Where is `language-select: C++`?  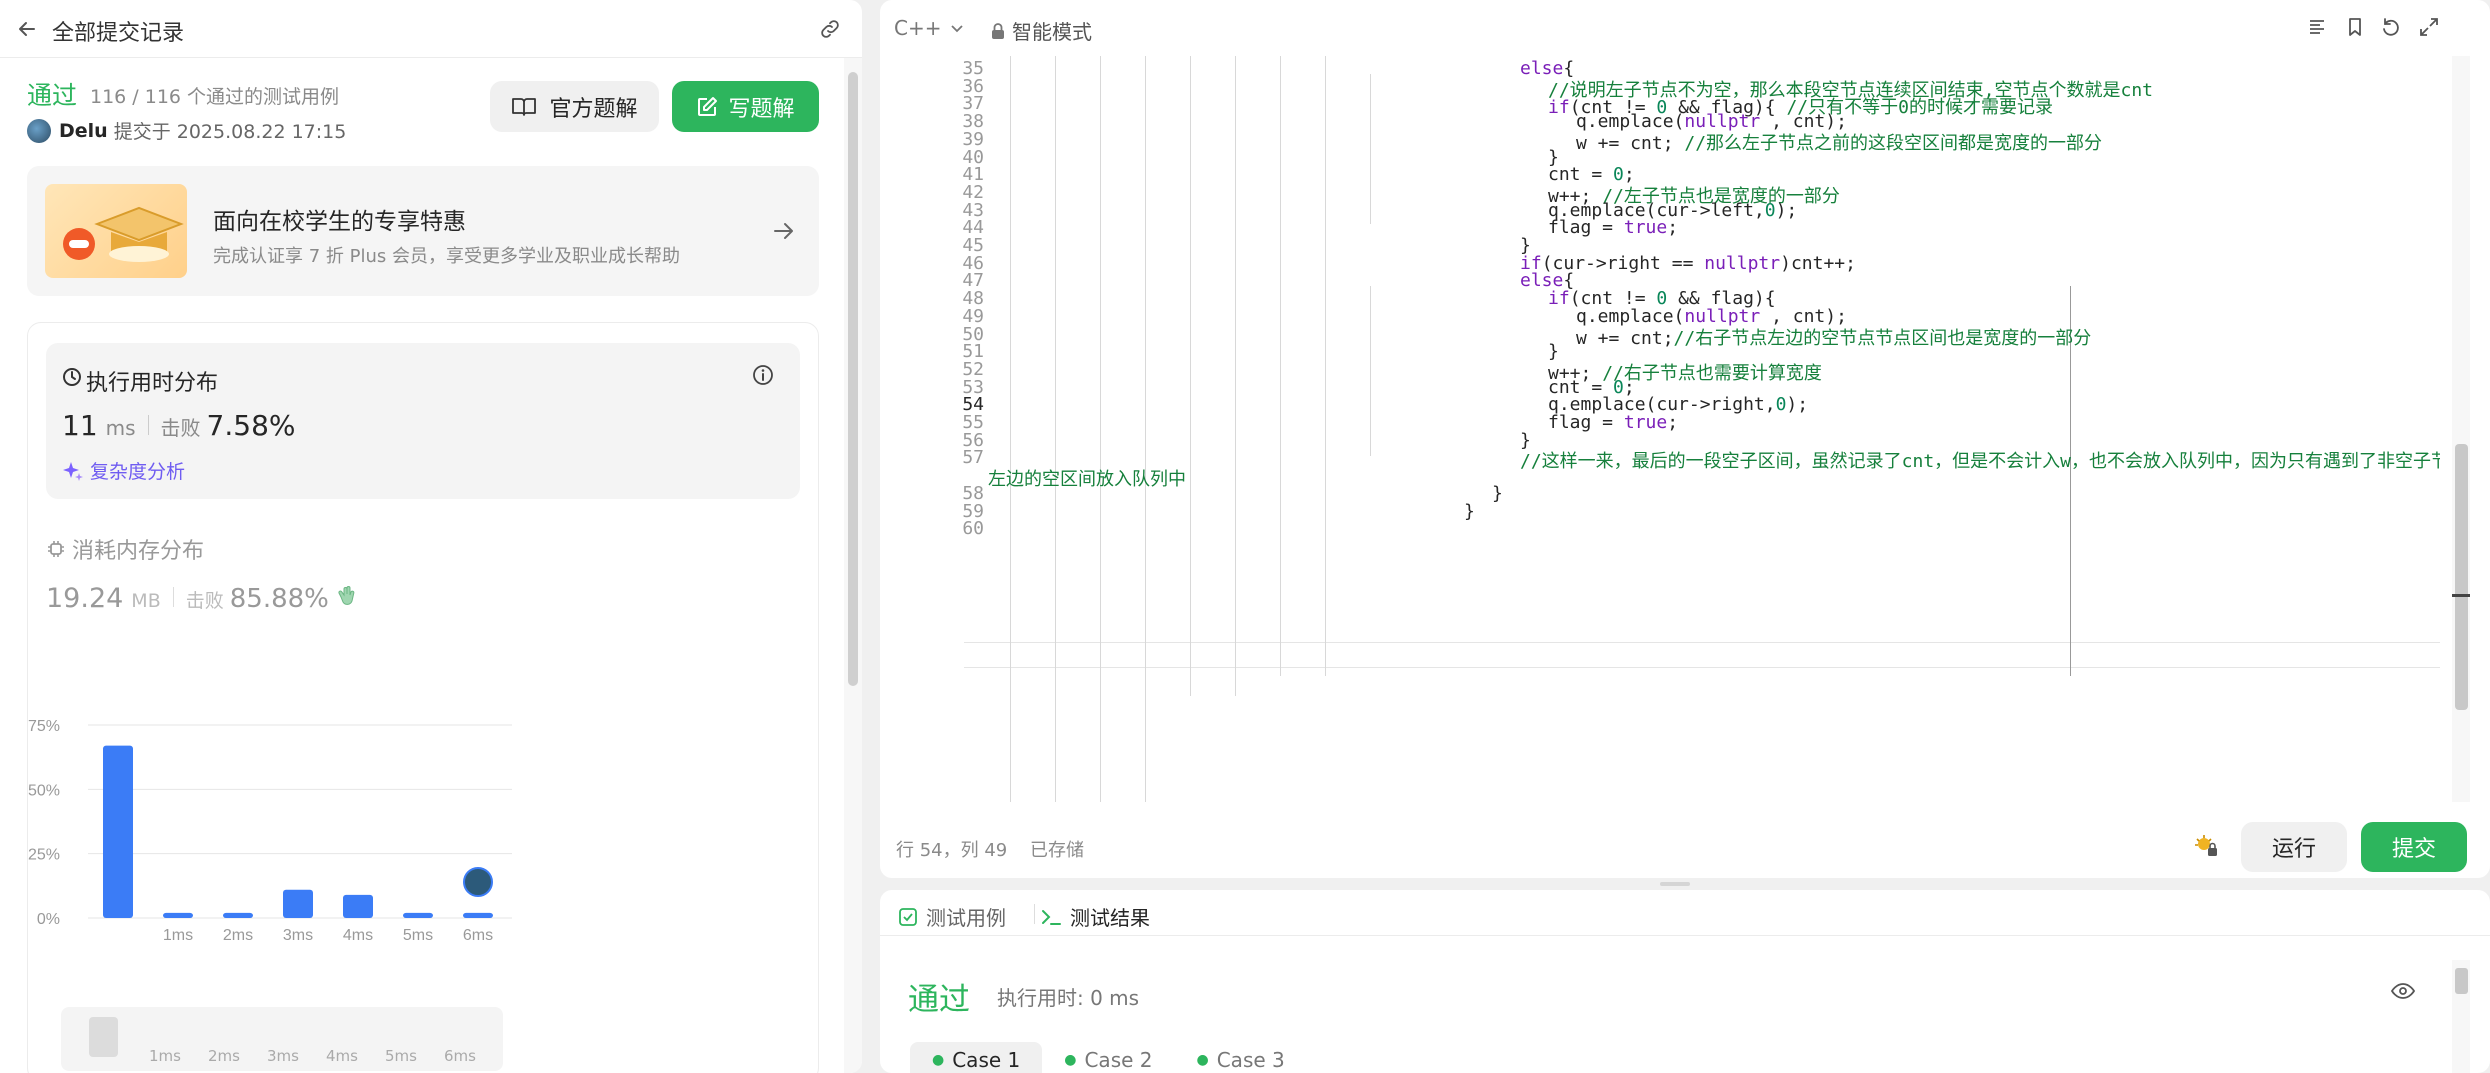 language-select: C++ is located at coordinates (929, 28).